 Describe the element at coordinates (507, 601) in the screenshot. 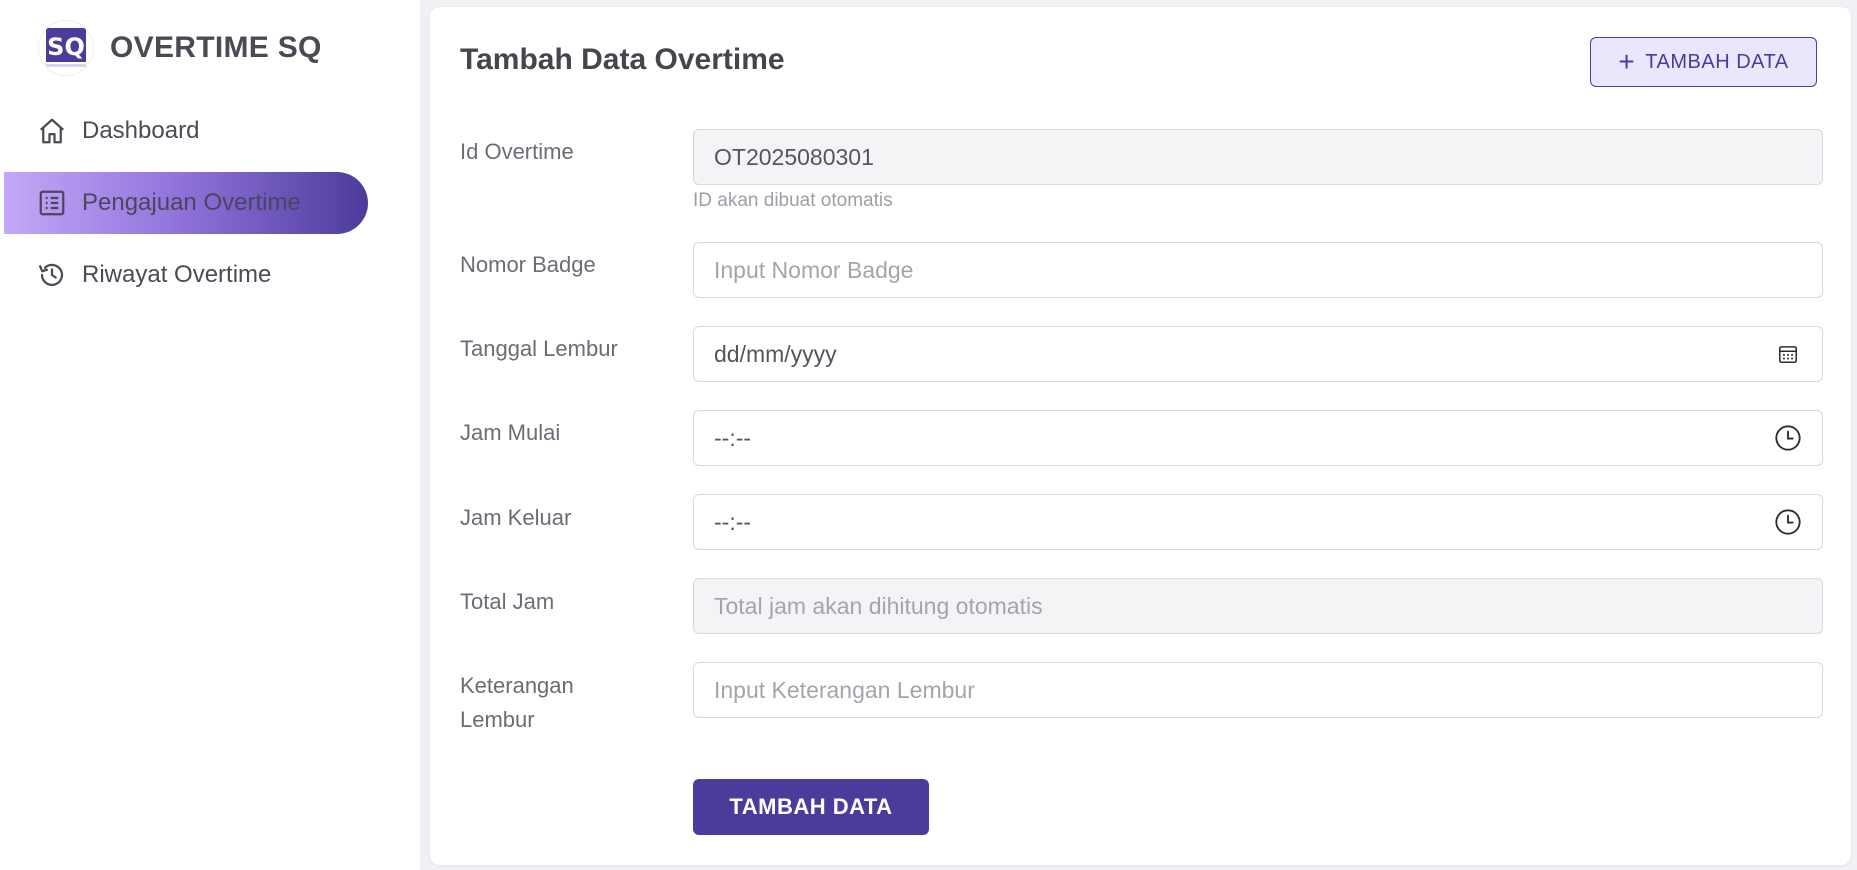

I see `total-jam-label: Total Jam` at that location.